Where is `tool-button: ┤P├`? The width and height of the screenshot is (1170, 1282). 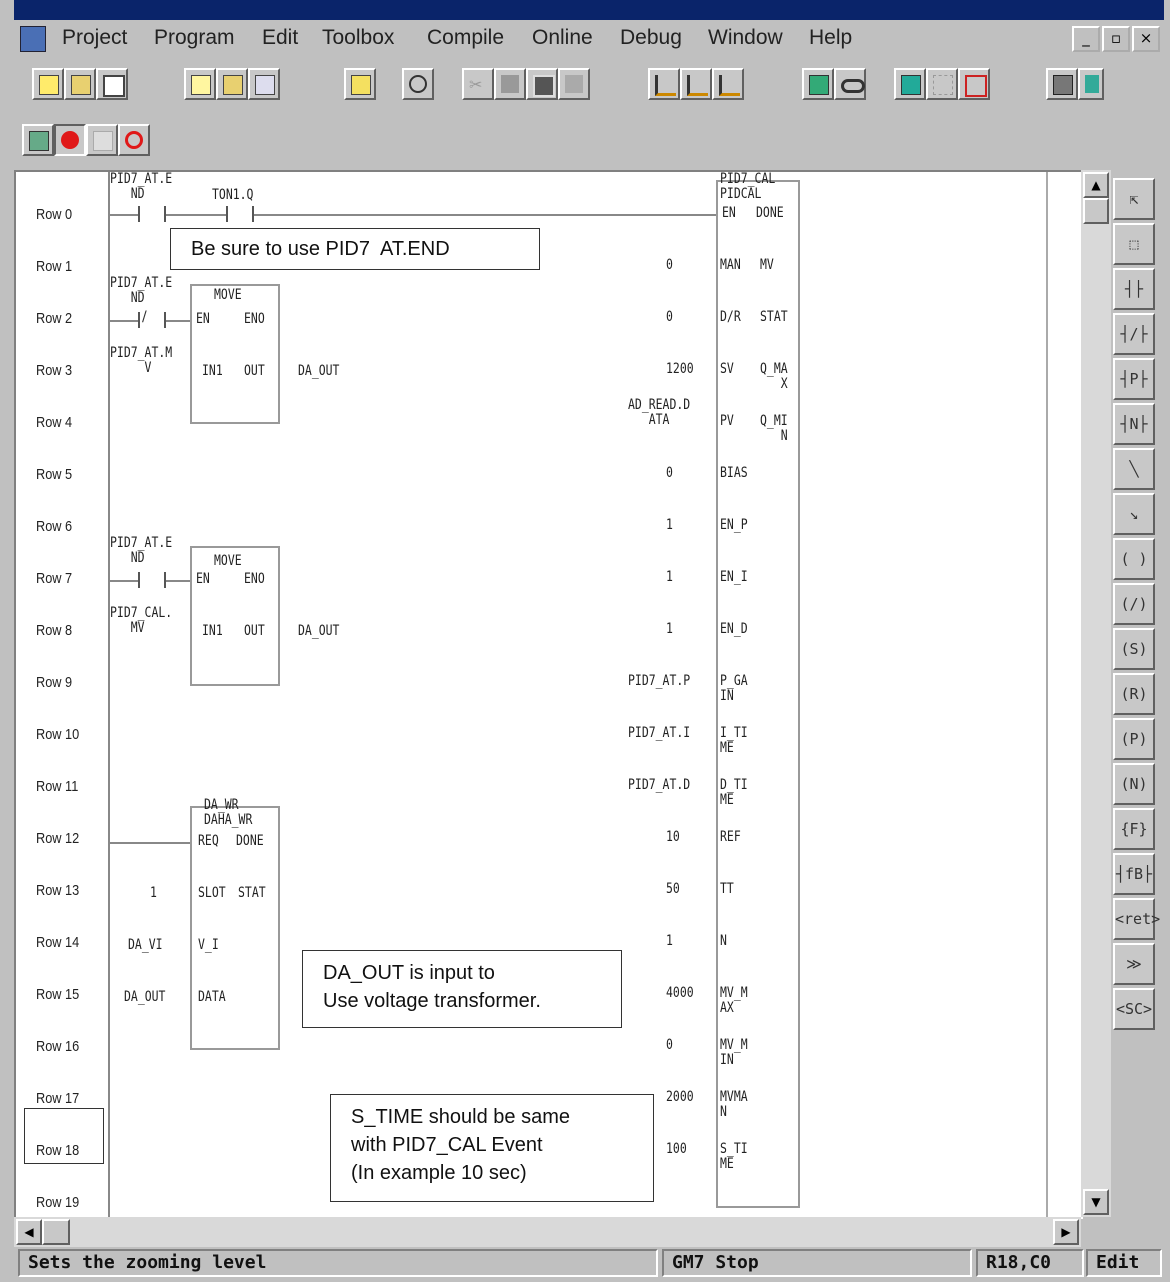
tool-button: ┤P├ is located at coordinates (1134, 379).